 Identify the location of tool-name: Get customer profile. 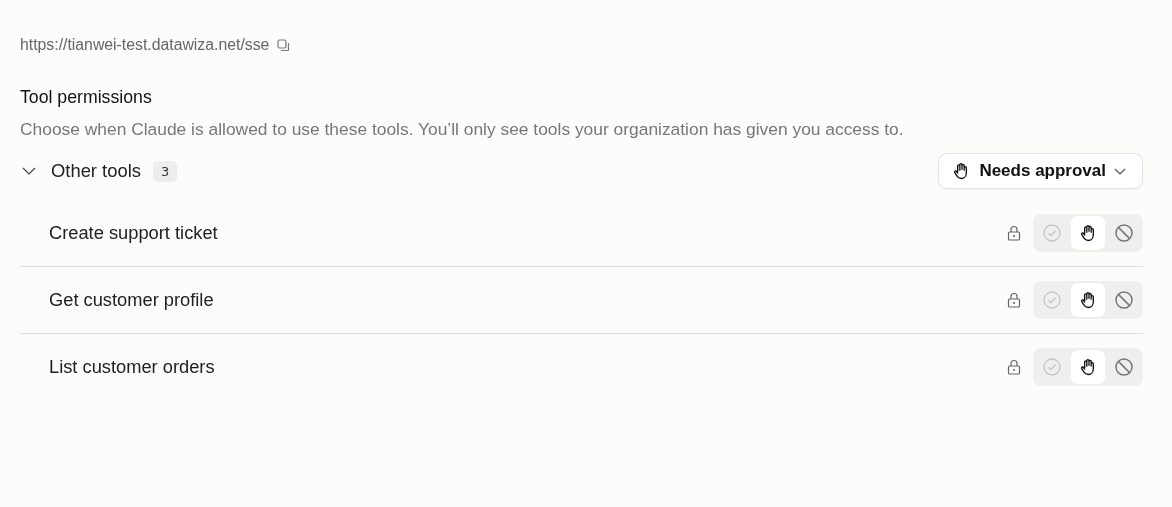
(131, 300).